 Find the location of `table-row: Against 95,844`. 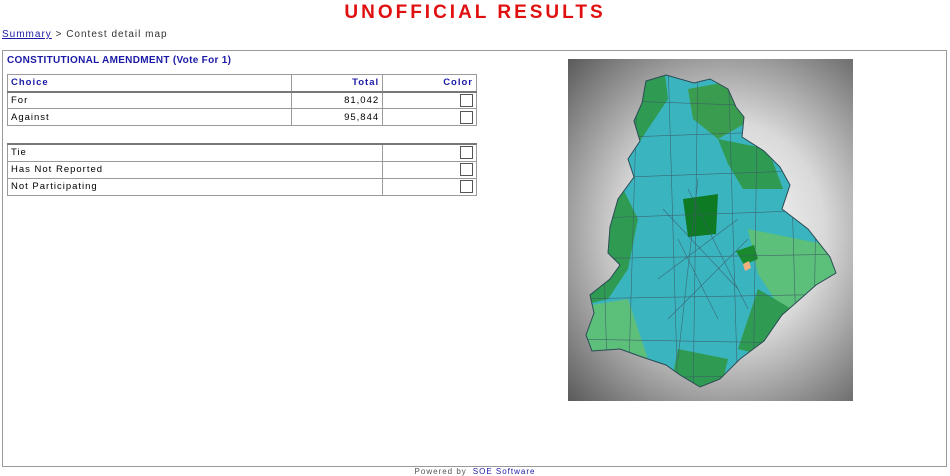

table-row: Against 95,844 is located at coordinates (241, 117).